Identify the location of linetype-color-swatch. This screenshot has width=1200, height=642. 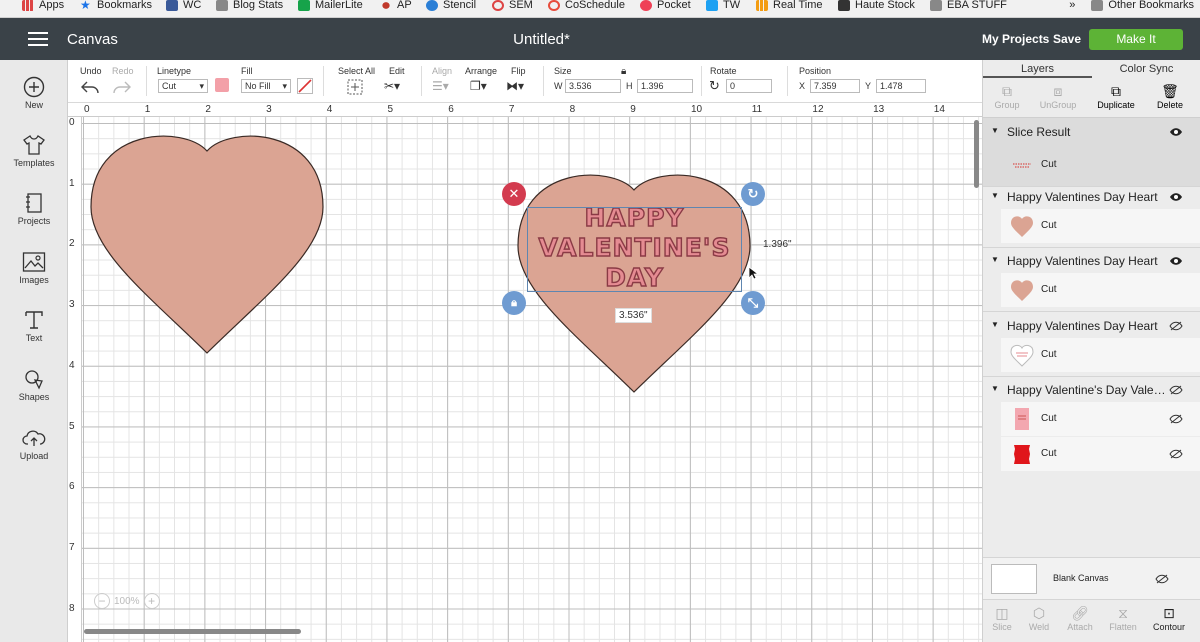
(222, 85).